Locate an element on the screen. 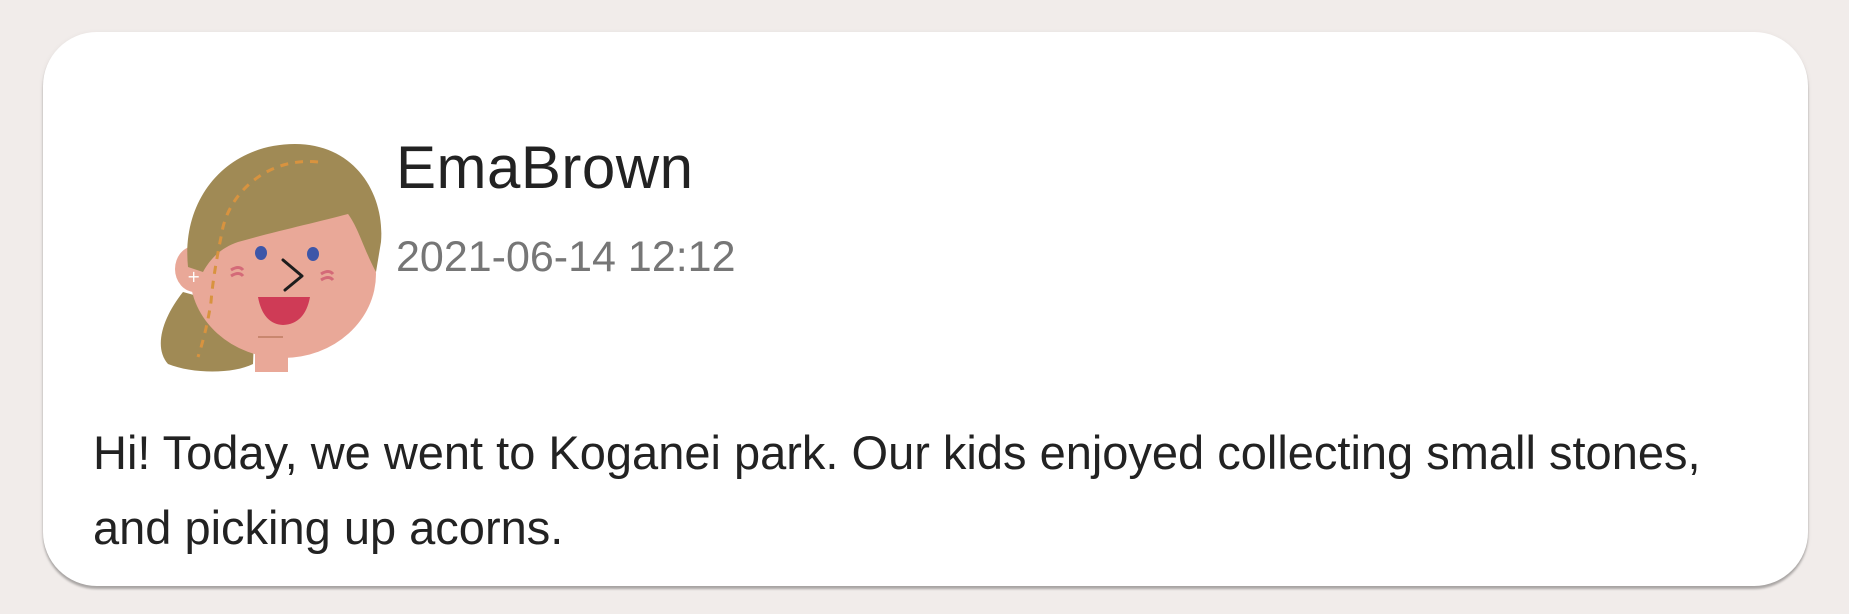 This screenshot has width=1849, height=614. user-avatar-woman-icon: + is located at coordinates (253, 237).